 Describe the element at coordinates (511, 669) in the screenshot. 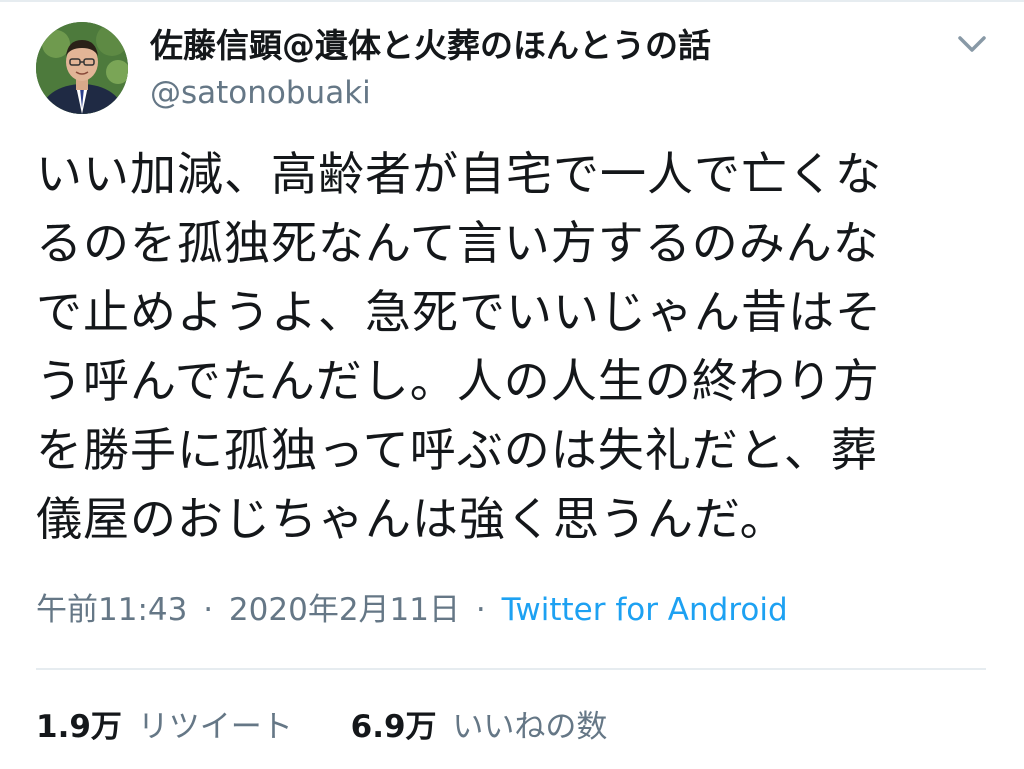

I see `stats-divider` at that location.